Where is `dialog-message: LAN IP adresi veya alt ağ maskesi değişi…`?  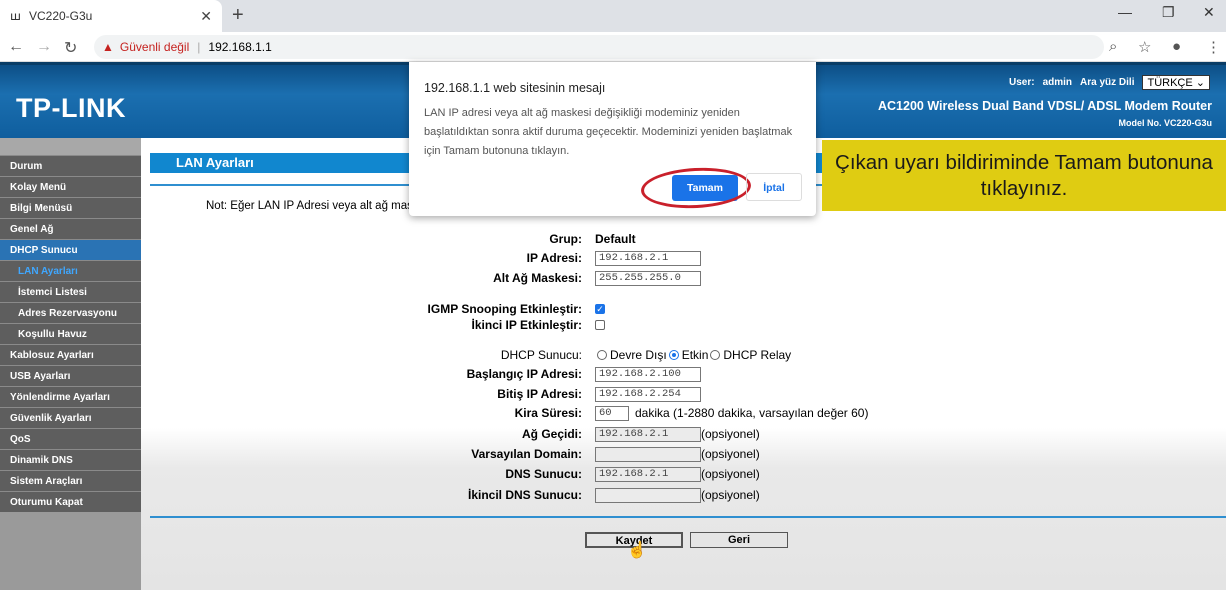 dialog-message: LAN IP adresi veya alt ağ maskesi değişi… is located at coordinates (608, 132).